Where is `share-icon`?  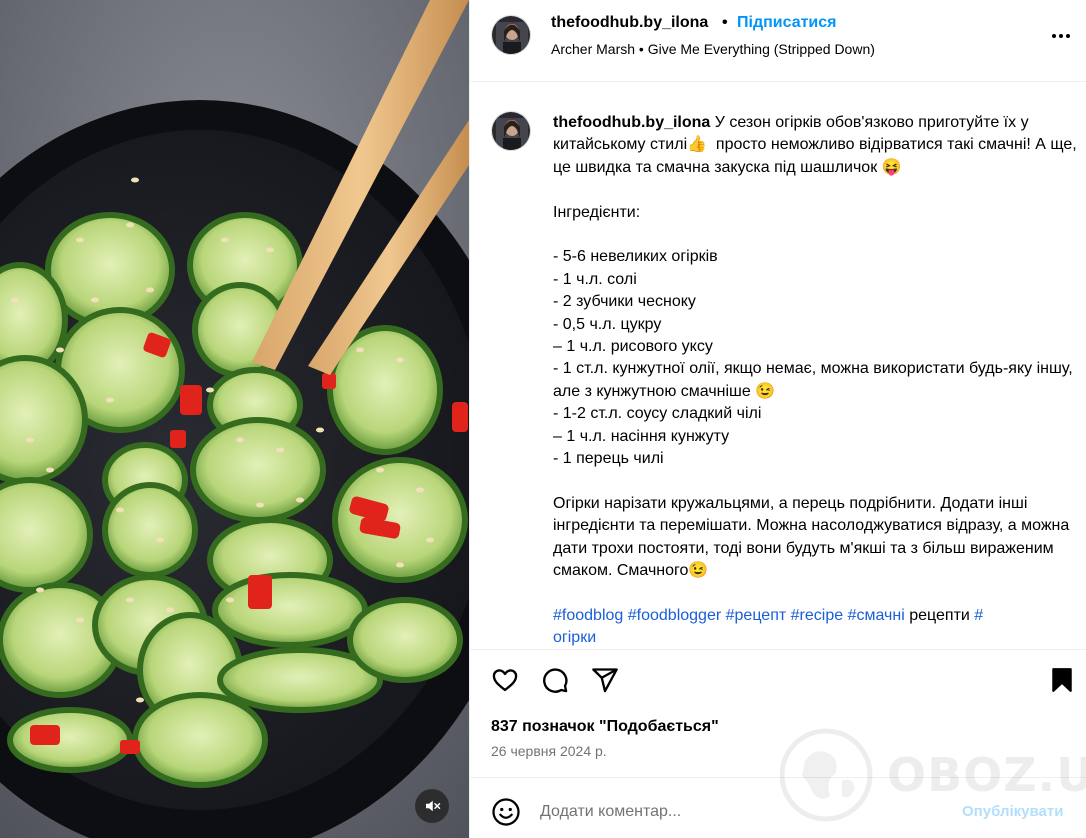
share-icon is located at coordinates (605, 680).